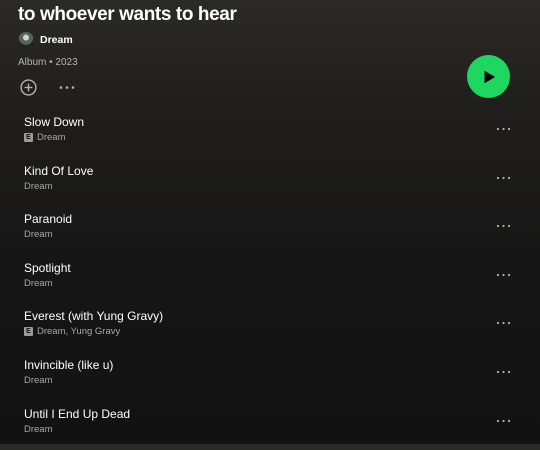 This screenshot has height=450, width=540. Describe the element at coordinates (56, 40) in the screenshot. I see `artist-name: Dream` at that location.